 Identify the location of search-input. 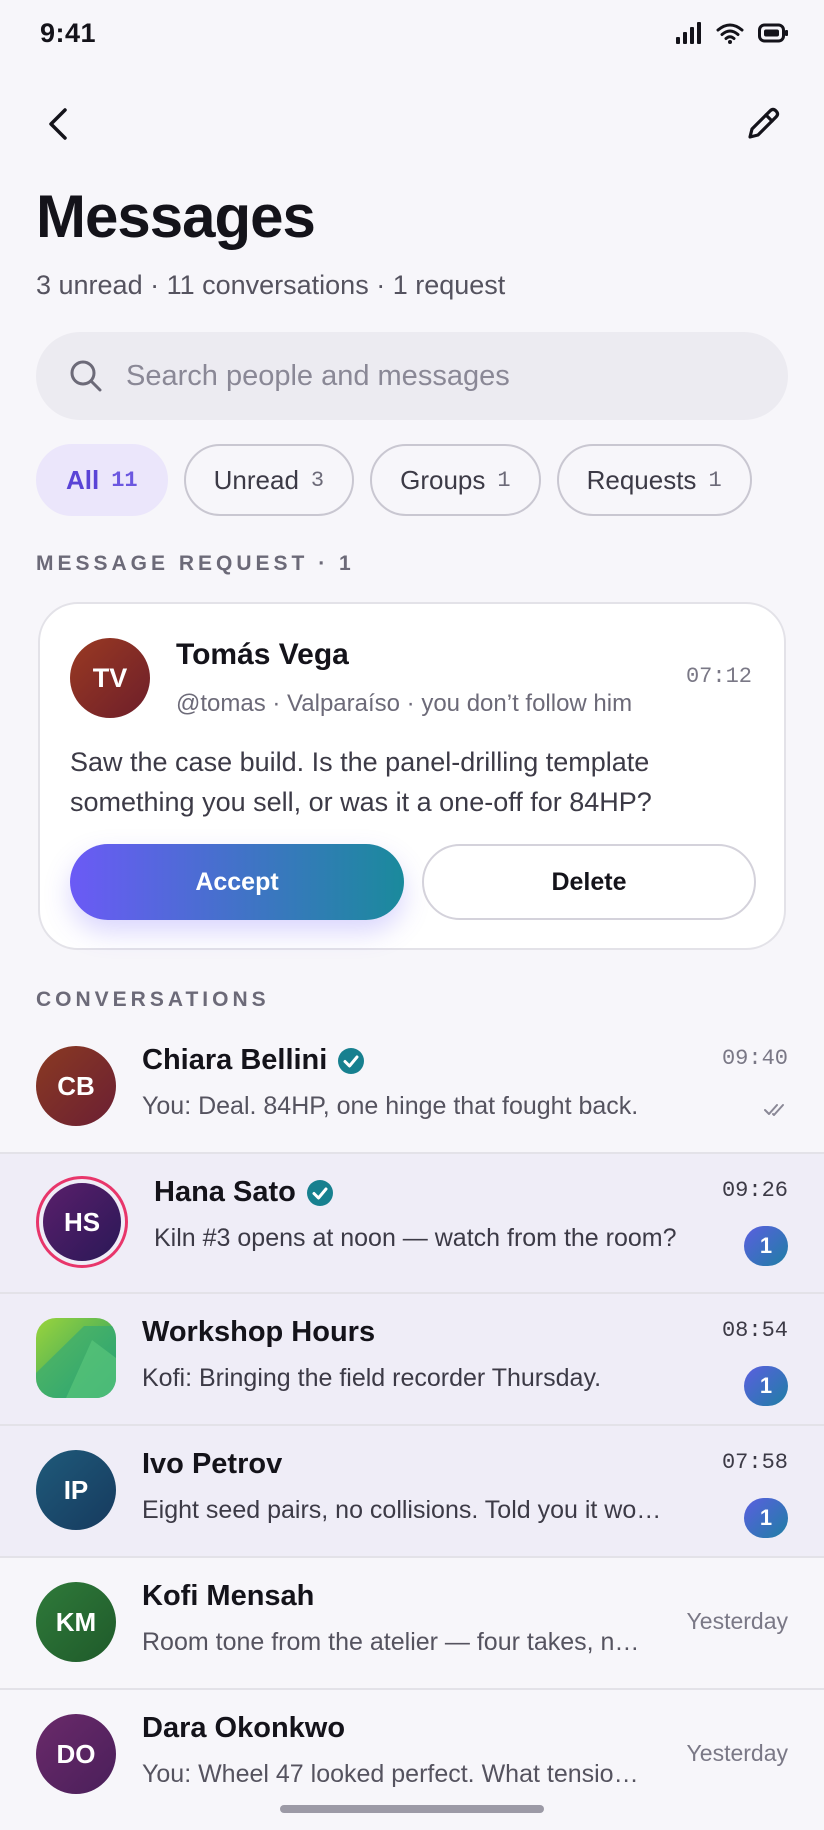
(436, 376).